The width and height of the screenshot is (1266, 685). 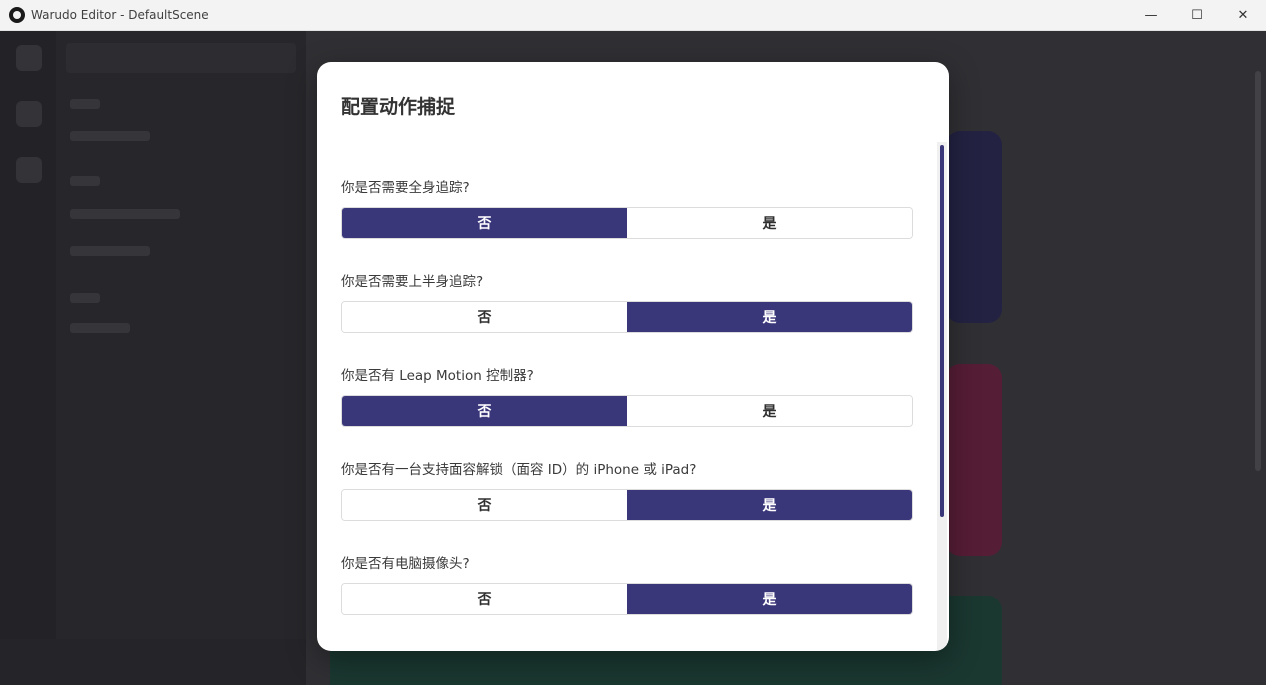 I want to click on question-label: 你是否有一台支持面容解锁（面容 ID）的 iPhone 或 iPad?, so click(x=519, y=470).